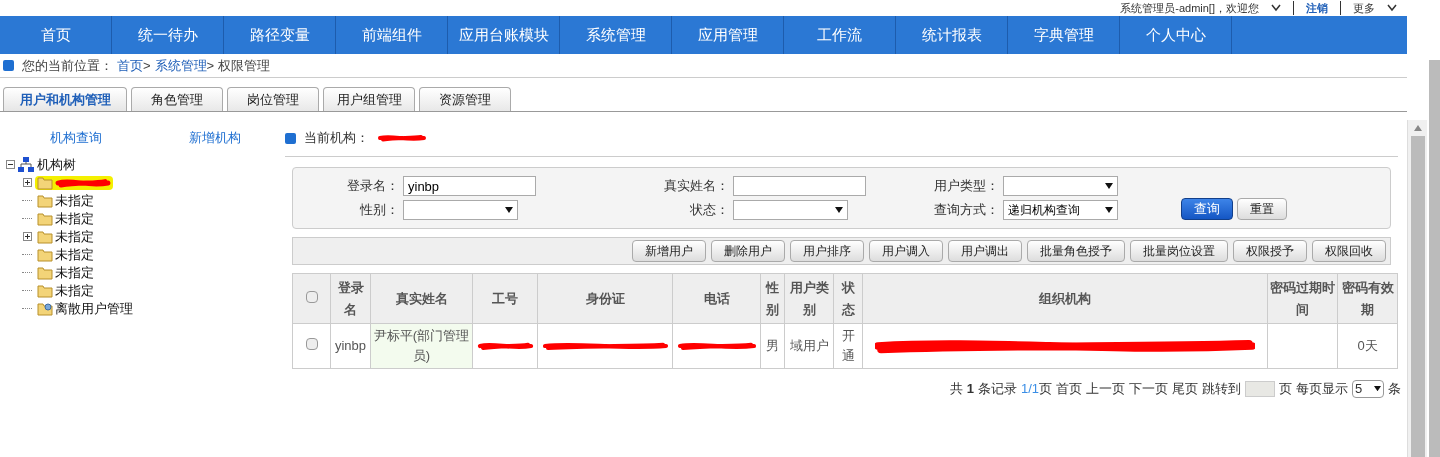  Describe the element at coordinates (504, 35) in the screenshot. I see `nav-item: 应用台账模块` at that location.